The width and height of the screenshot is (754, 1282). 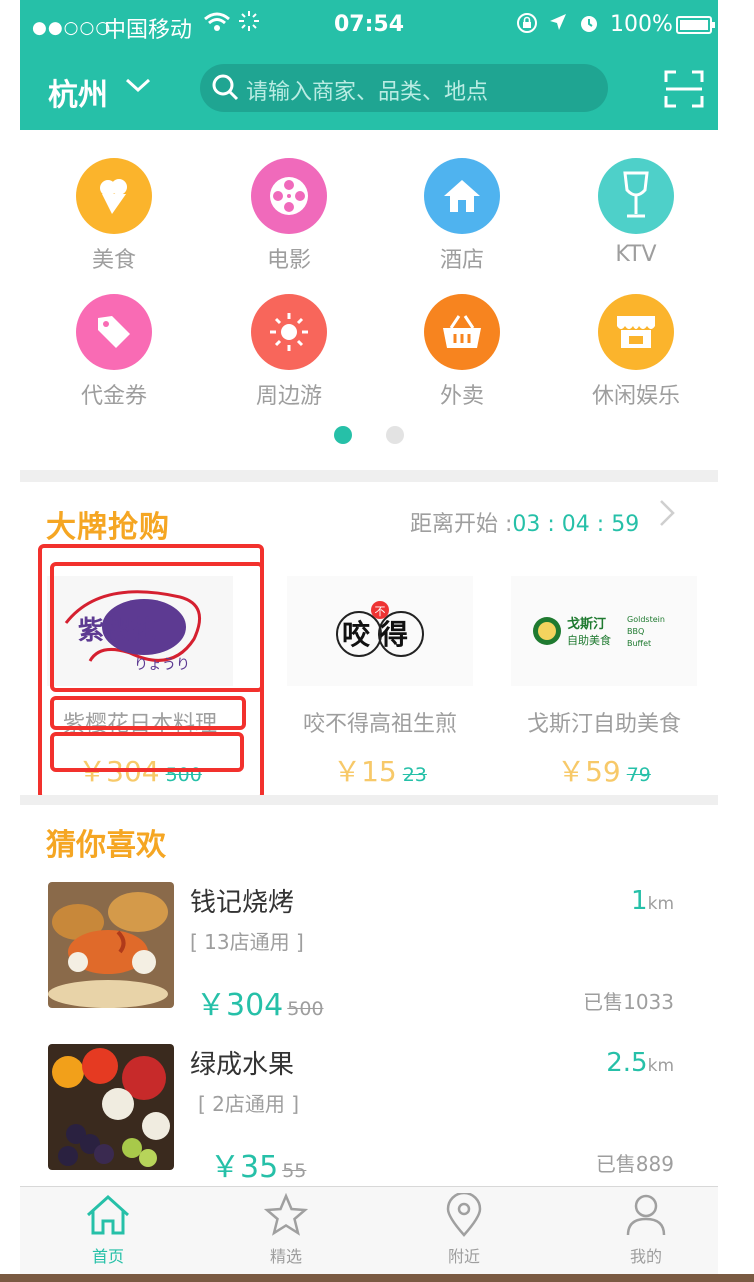 What do you see at coordinates (527, 25) in the screenshot?
I see `rotation-lock-icon` at bounding box center [527, 25].